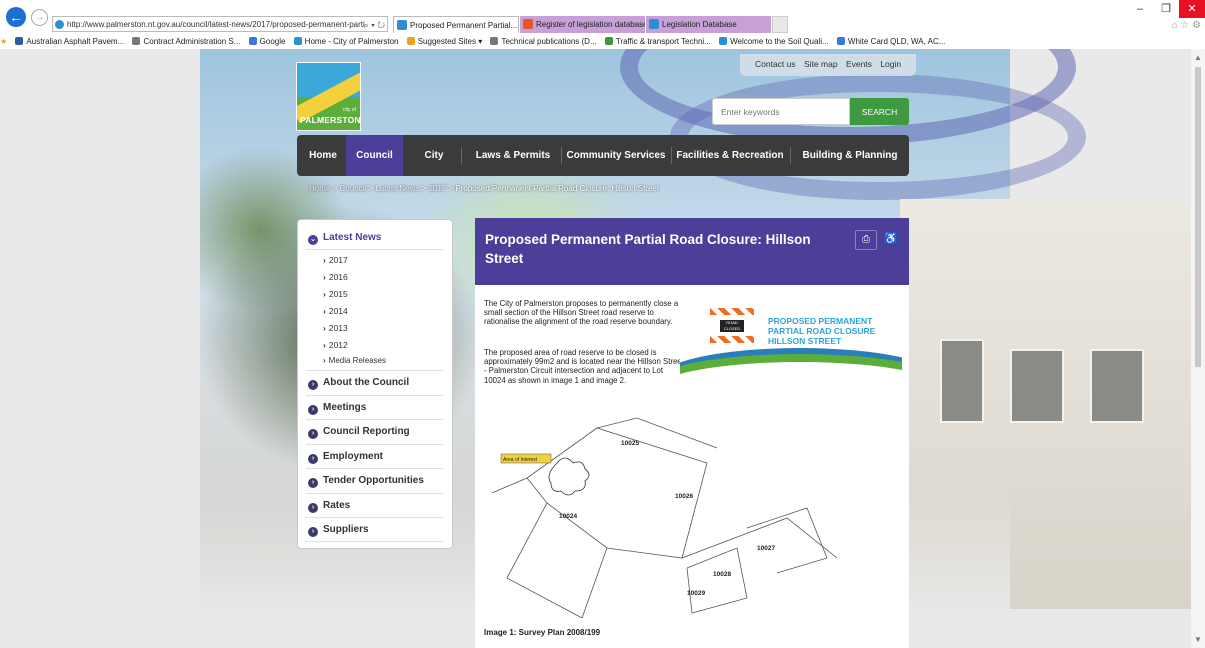 This screenshot has height=648, width=1205. What do you see at coordinates (335, 294) in the screenshot?
I see `sidebar-subitem-2015: 2015` at bounding box center [335, 294].